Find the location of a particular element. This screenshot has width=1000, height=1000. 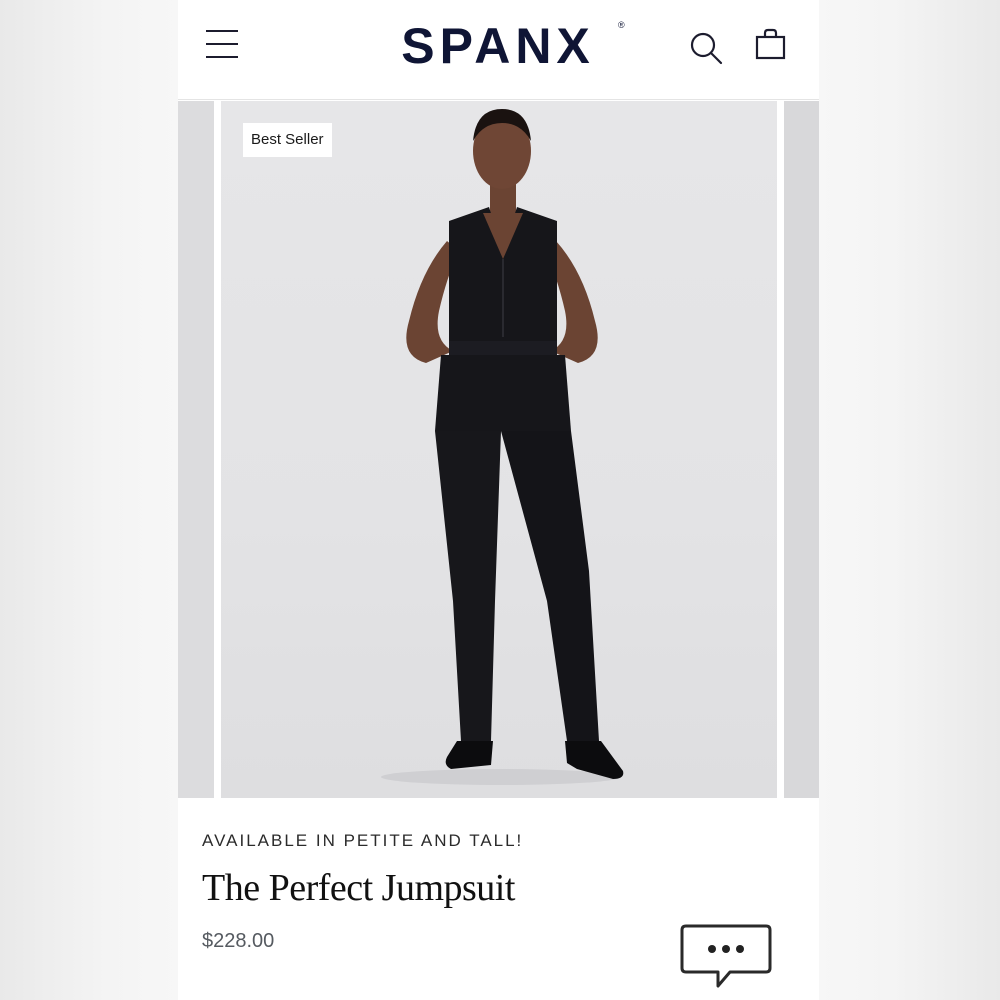

menu-icon is located at coordinates (223, 44).